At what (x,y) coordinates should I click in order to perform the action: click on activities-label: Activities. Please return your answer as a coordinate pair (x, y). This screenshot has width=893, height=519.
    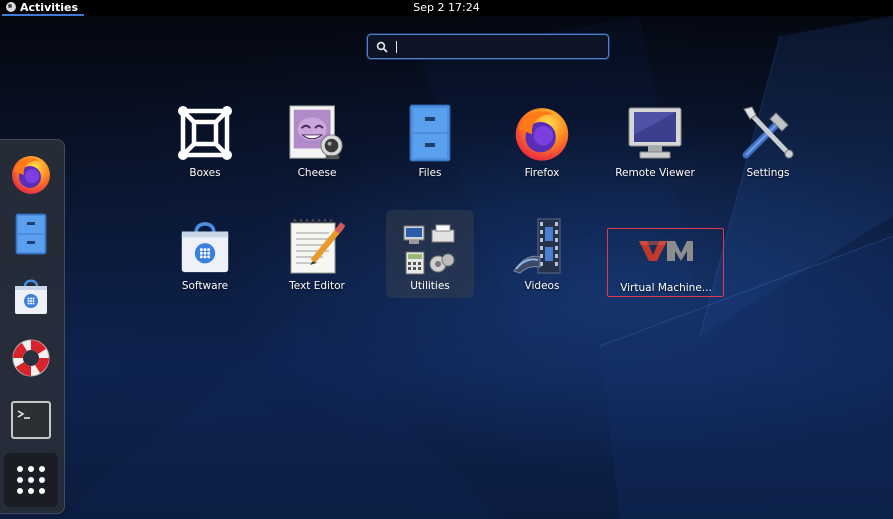
    Looking at the image, I should click on (49, 7).